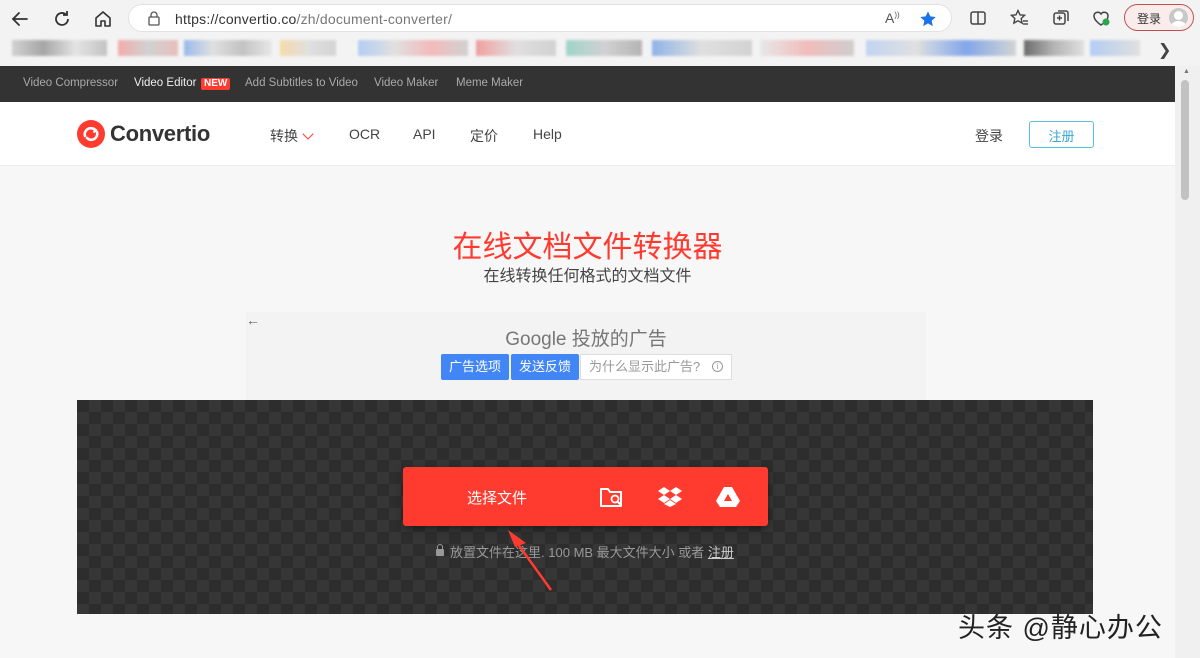 The image size is (1200, 658). What do you see at coordinates (577, 552) in the screenshot?
I see `drop-note-text: 放置文件在这里. 100 MB 最大文件大小 或者` at bounding box center [577, 552].